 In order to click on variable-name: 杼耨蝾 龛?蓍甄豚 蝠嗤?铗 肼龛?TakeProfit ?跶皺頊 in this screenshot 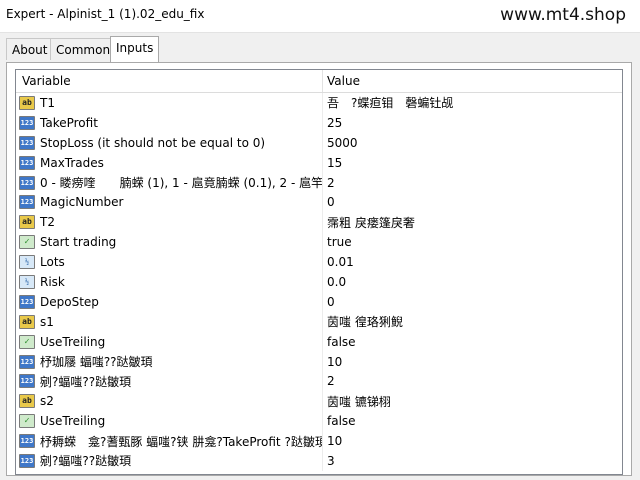, I will do `click(181, 441)`.